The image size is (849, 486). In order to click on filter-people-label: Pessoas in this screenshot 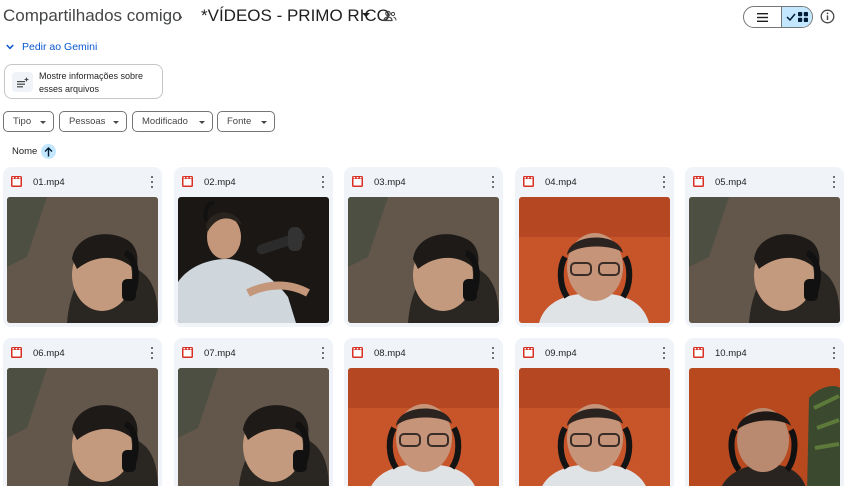, I will do `click(87, 121)`.